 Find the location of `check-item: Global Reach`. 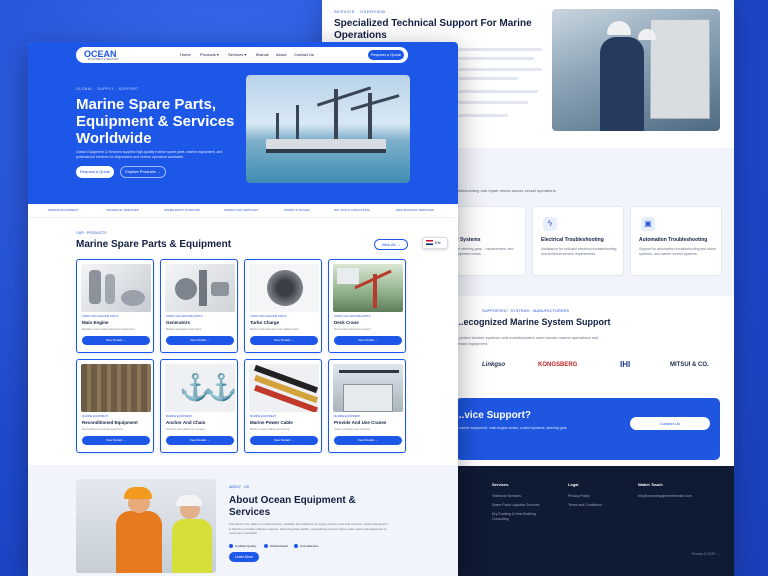

check-item: Global Reach is located at coordinates (276, 546).